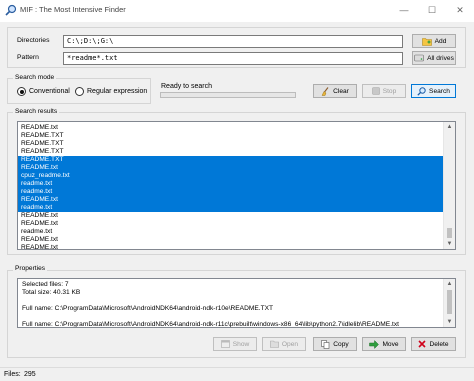 The width and height of the screenshot is (474, 381). What do you see at coordinates (449, 127) in the screenshot?
I see `scroll-up-arrow: ▲` at bounding box center [449, 127].